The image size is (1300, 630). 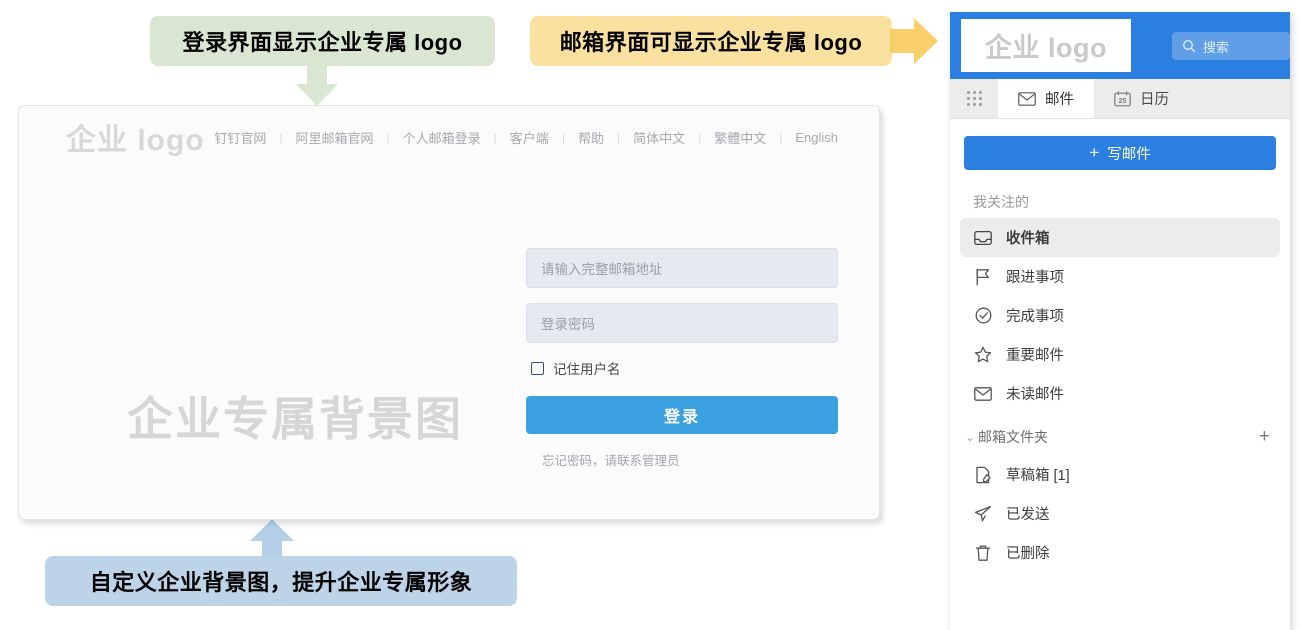 What do you see at coordinates (1154, 100) in the screenshot?
I see `tab-calendar-label: 日历` at bounding box center [1154, 100].